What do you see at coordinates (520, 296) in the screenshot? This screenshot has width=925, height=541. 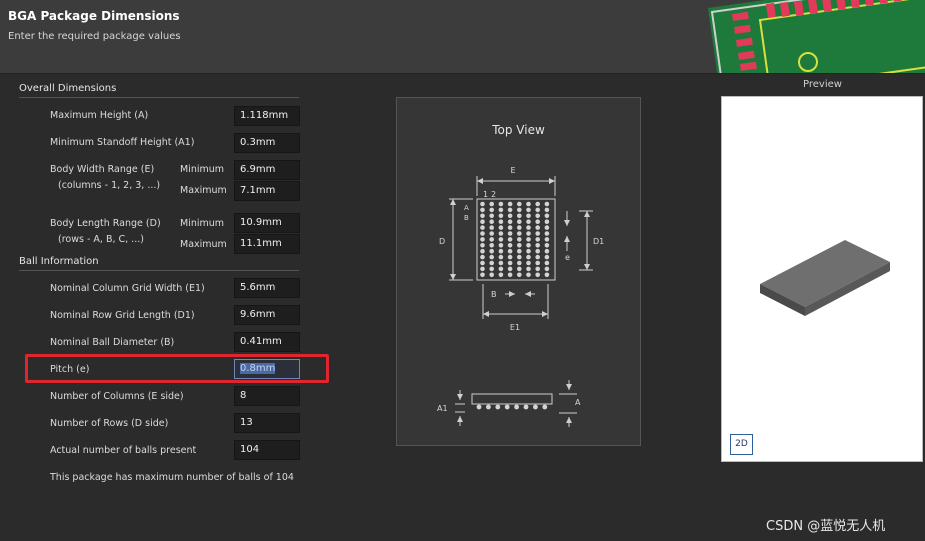 I see `top-view-diagram: E 1 2 A B D D1 e B E1 A1 A` at bounding box center [520, 296].